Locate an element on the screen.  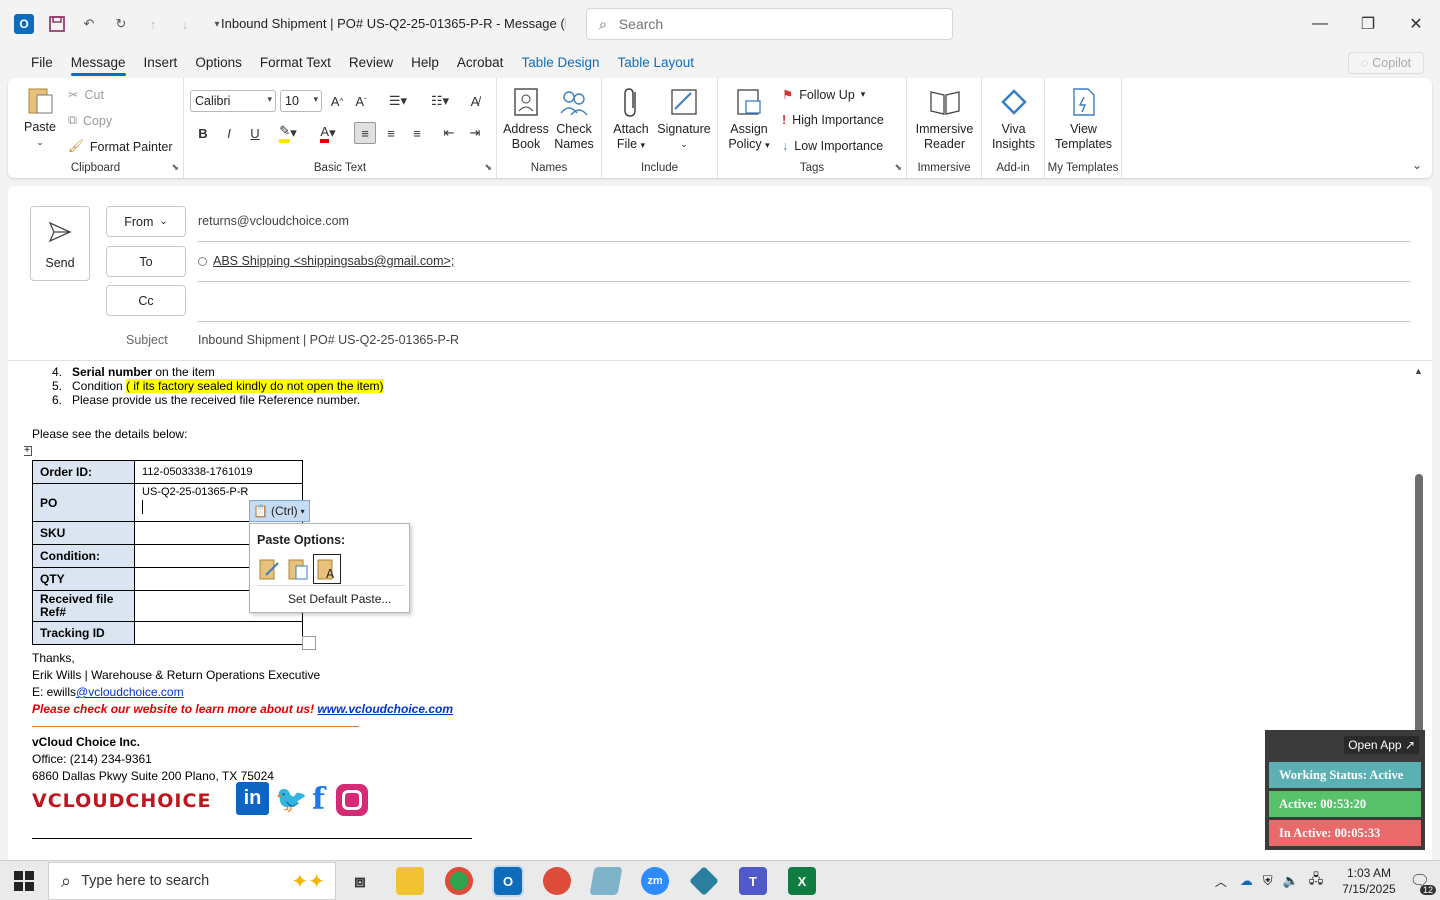
windows-start-icon is located at coordinates (24, 881).